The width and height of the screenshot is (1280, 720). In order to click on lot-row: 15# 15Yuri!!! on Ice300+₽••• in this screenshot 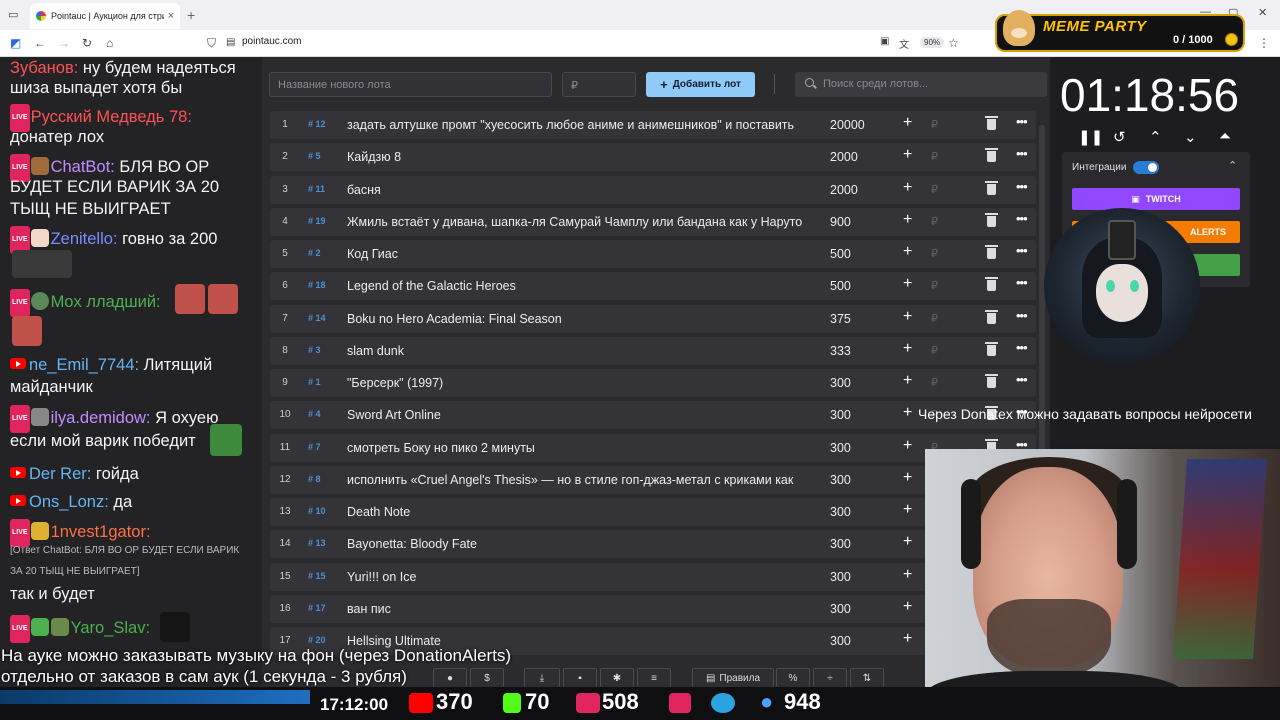, I will do `click(653, 576)`.